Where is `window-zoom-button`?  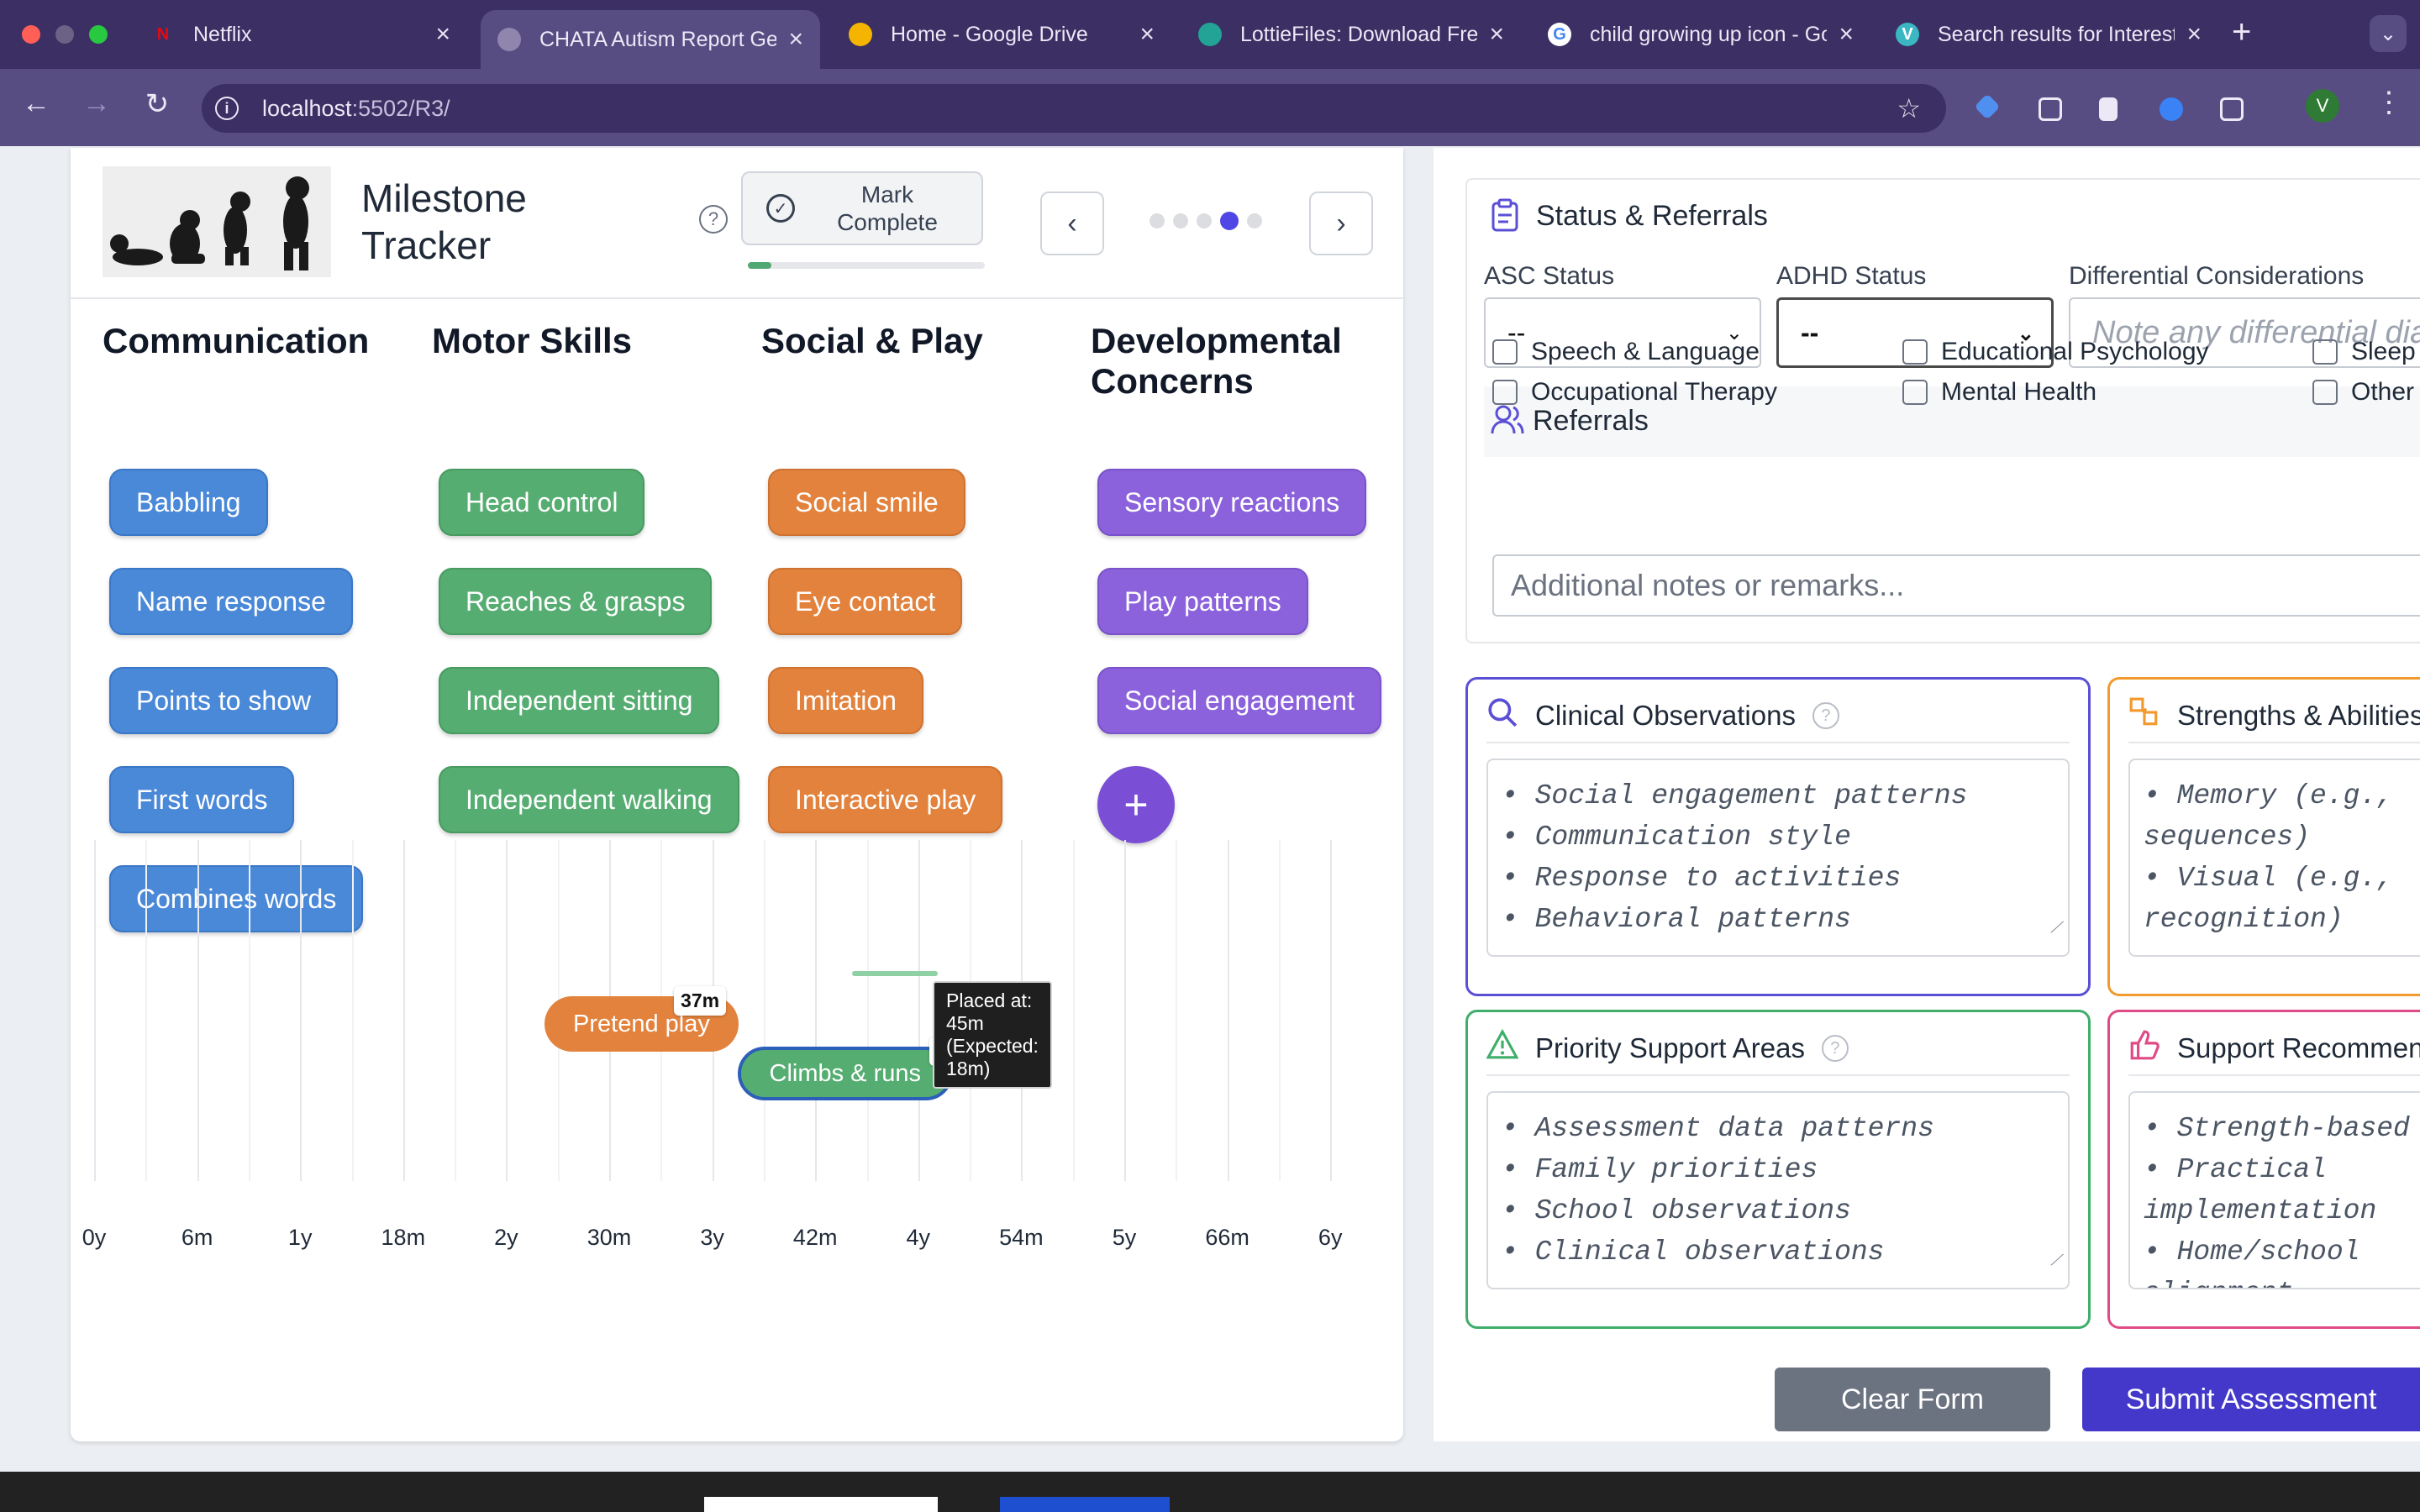 window-zoom-button is located at coordinates (98, 34).